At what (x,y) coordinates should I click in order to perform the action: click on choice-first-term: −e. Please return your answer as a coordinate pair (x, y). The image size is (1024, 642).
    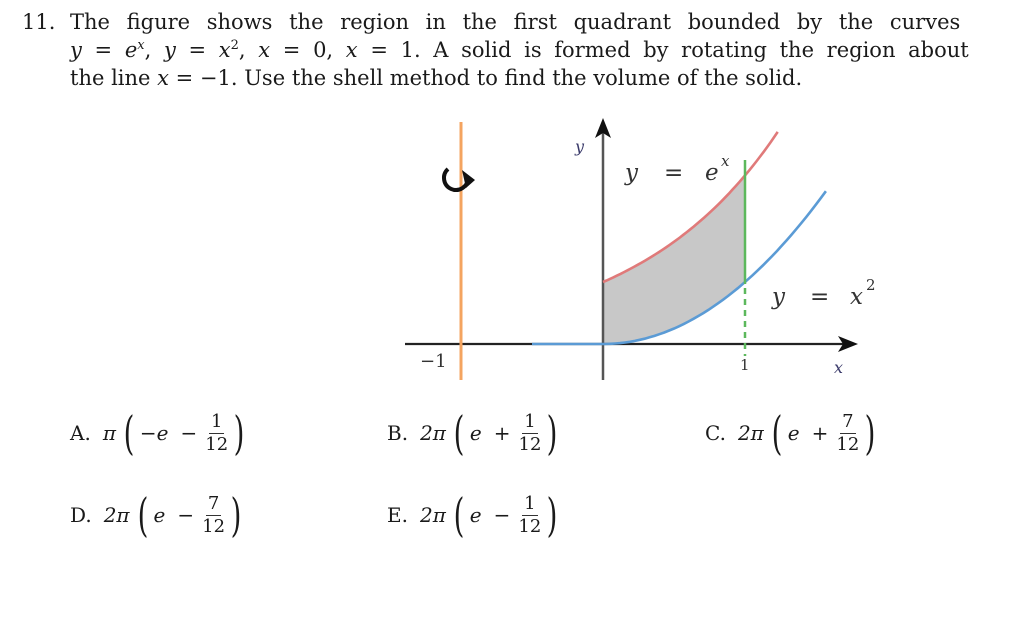
    Looking at the image, I should click on (154, 433).